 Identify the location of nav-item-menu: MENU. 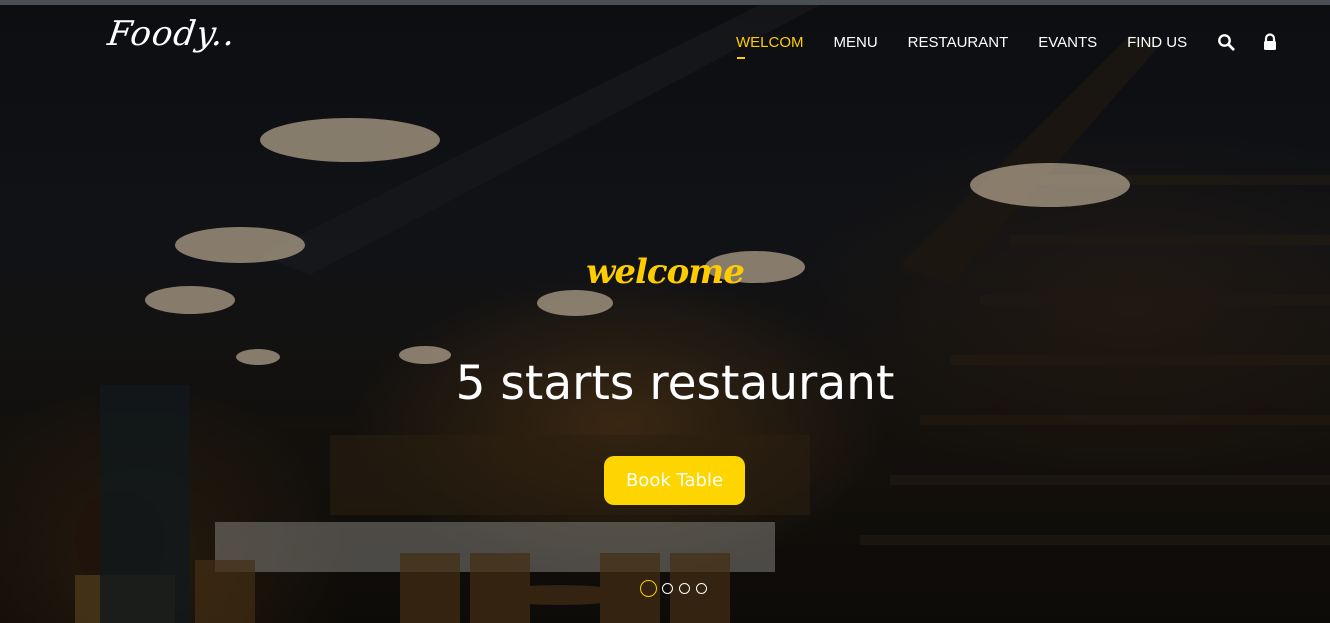
(856, 42).